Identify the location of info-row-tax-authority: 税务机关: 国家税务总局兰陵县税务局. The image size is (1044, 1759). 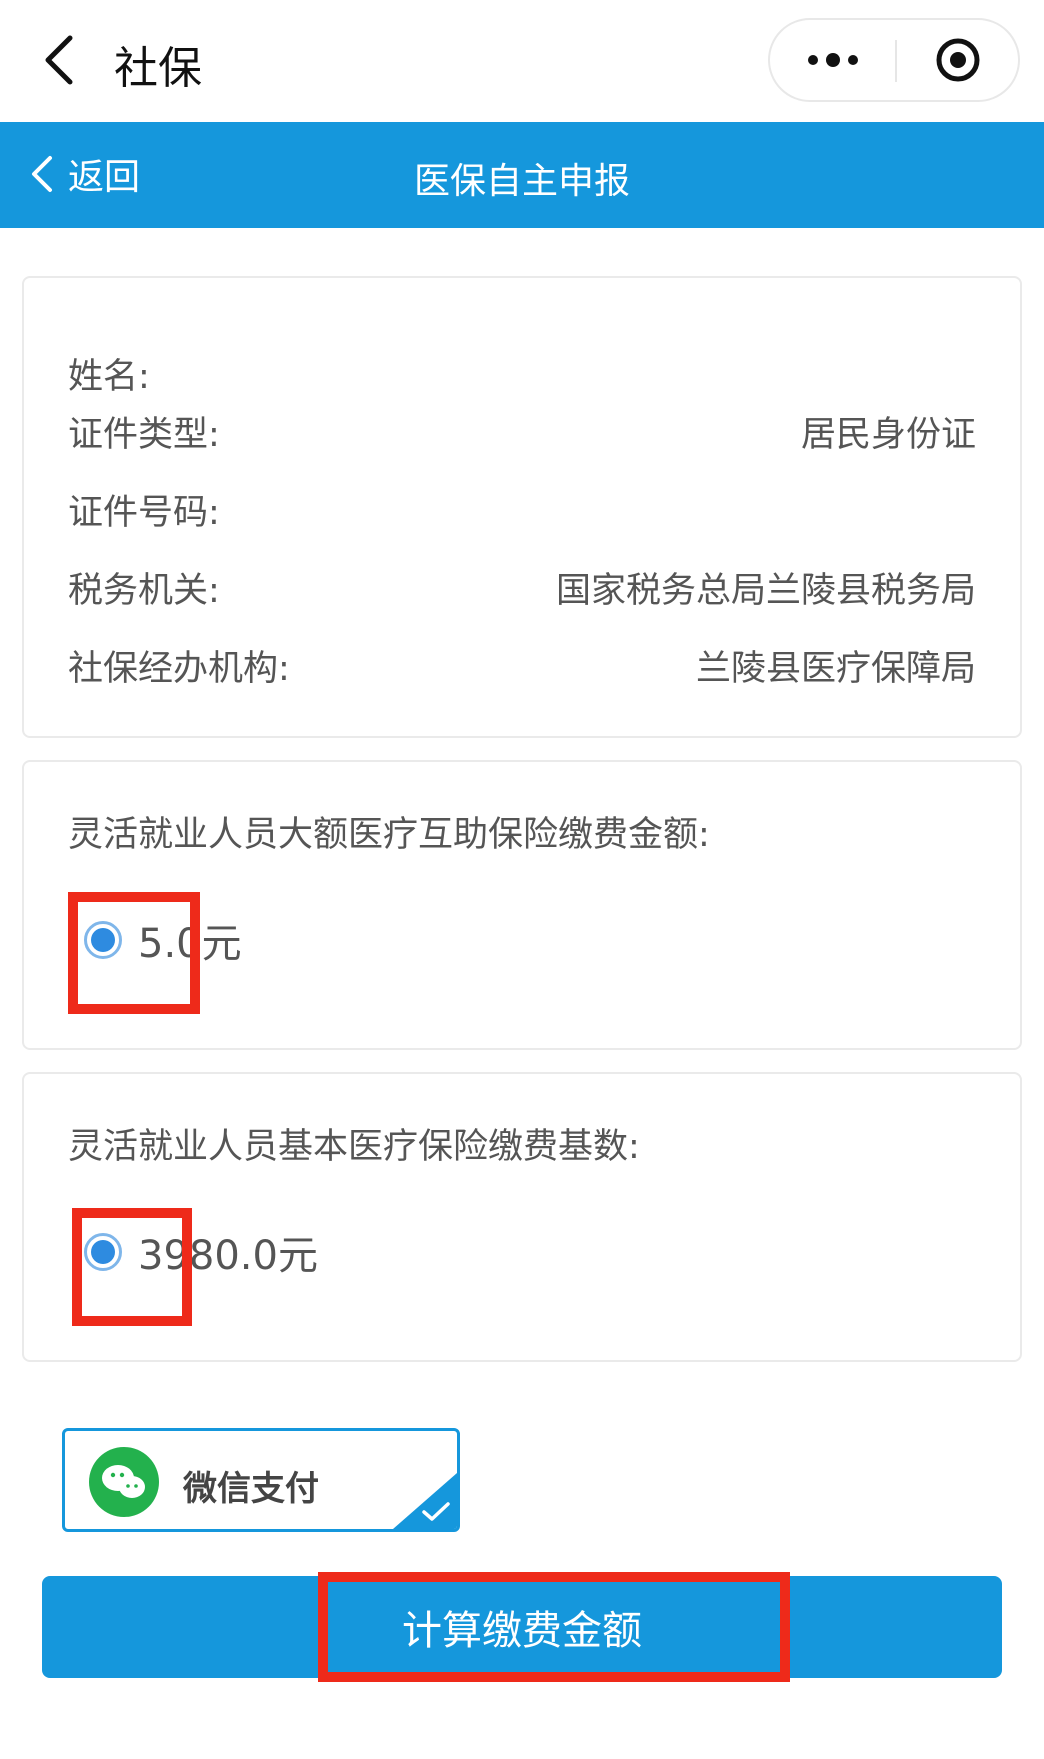
(522, 587).